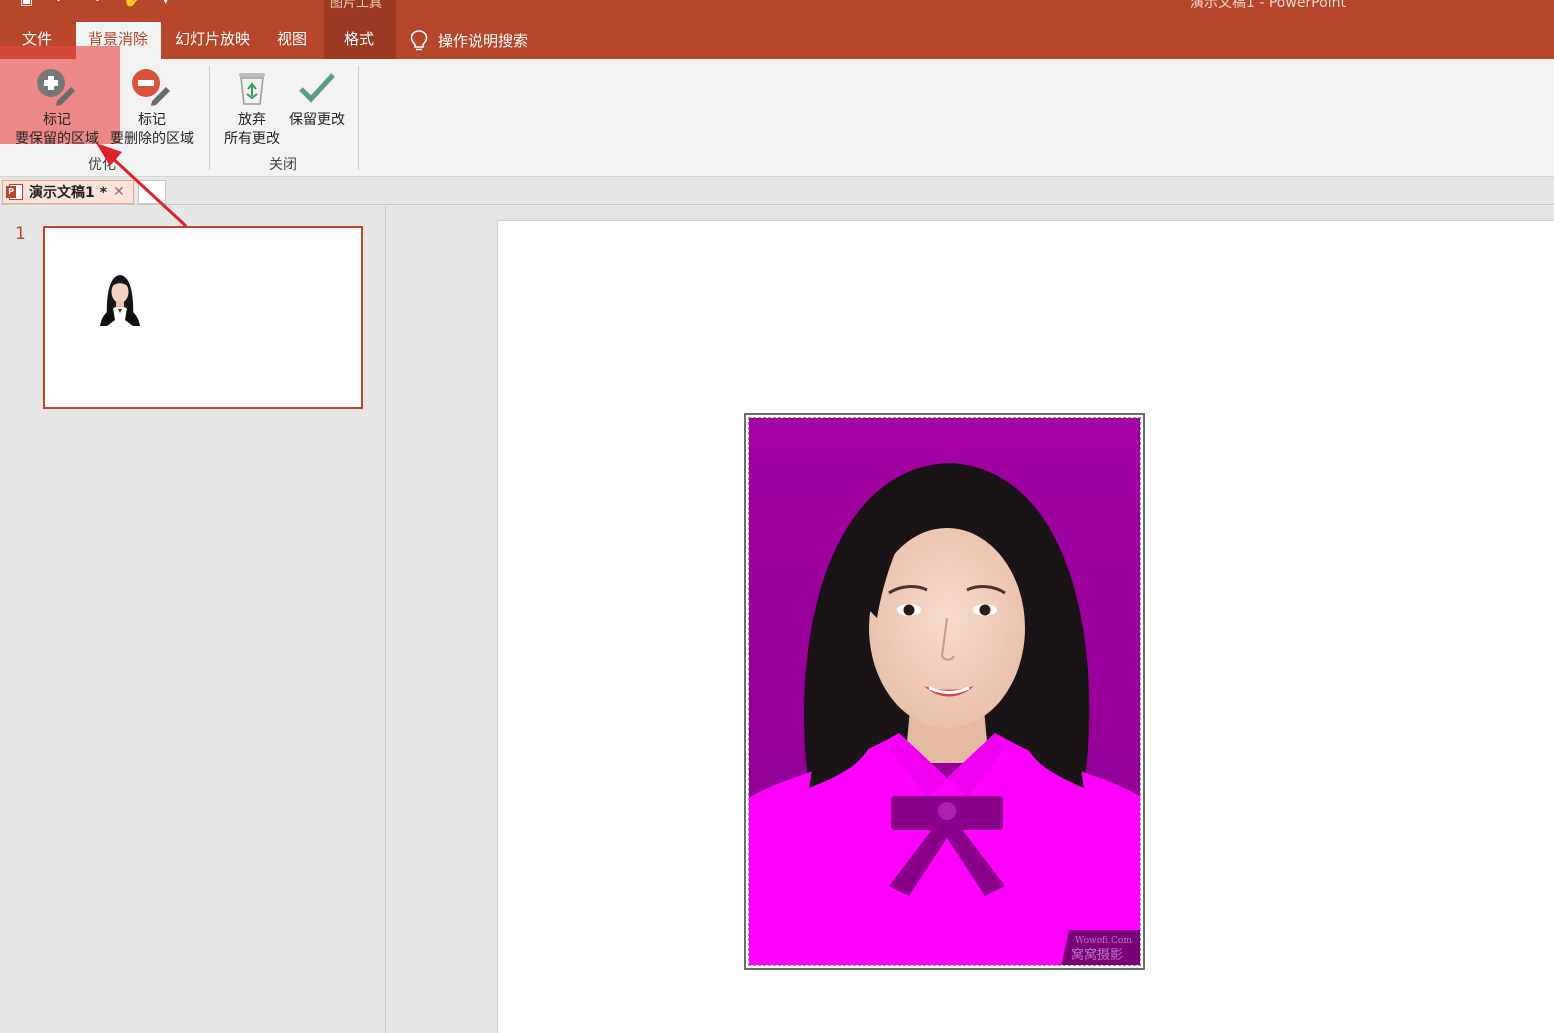 The width and height of the screenshot is (1554, 1033). I want to click on powerpoint-file-icon, so click(14, 192).